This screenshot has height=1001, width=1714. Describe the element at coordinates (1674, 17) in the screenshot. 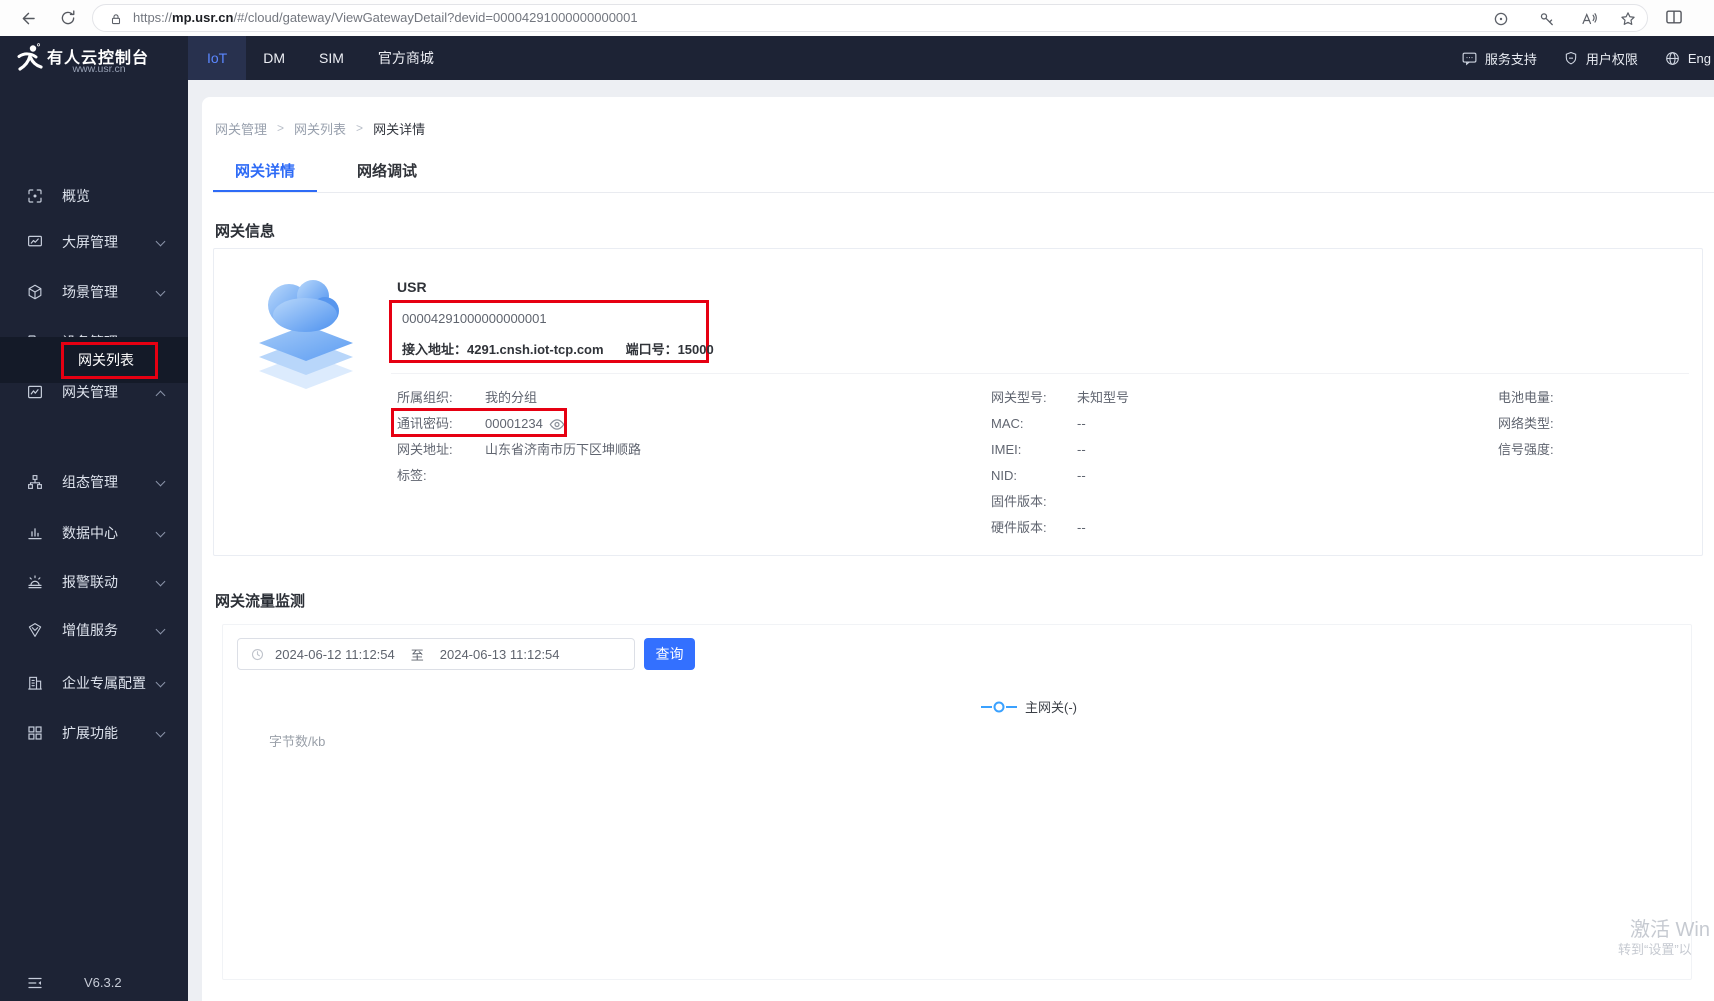

I see `split-screen-icon` at that location.